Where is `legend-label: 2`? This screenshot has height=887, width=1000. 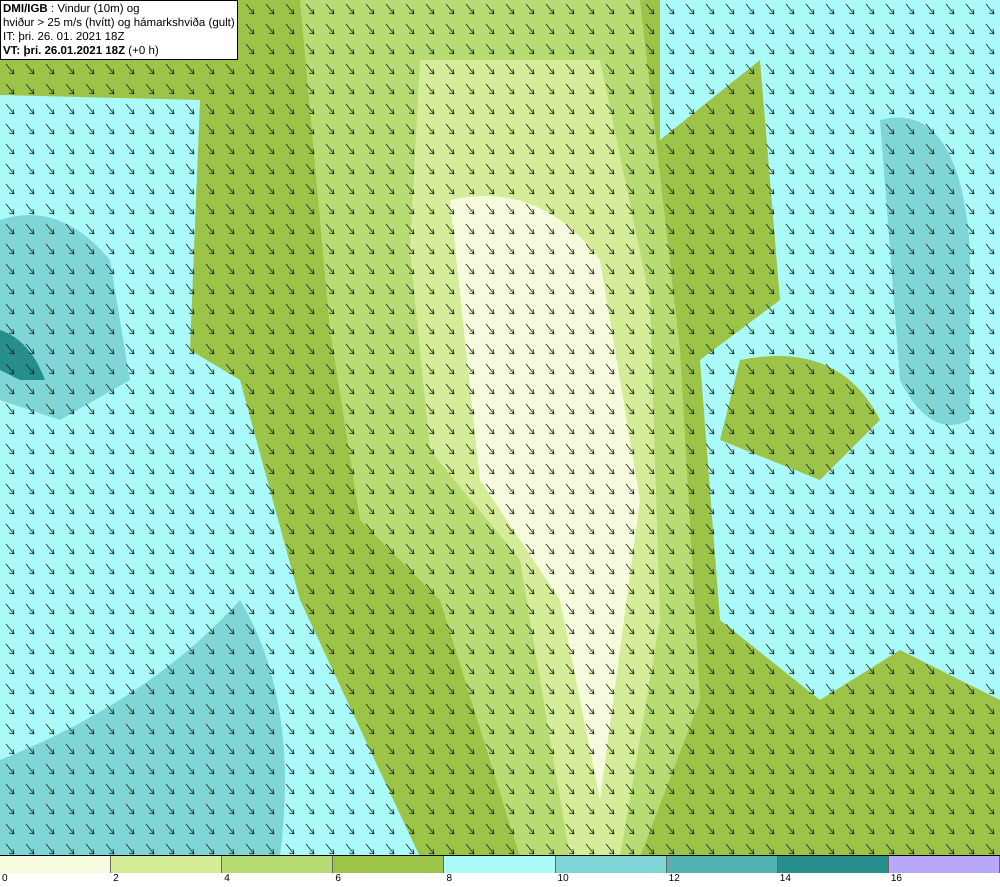
legend-label: 2 is located at coordinates (115, 879).